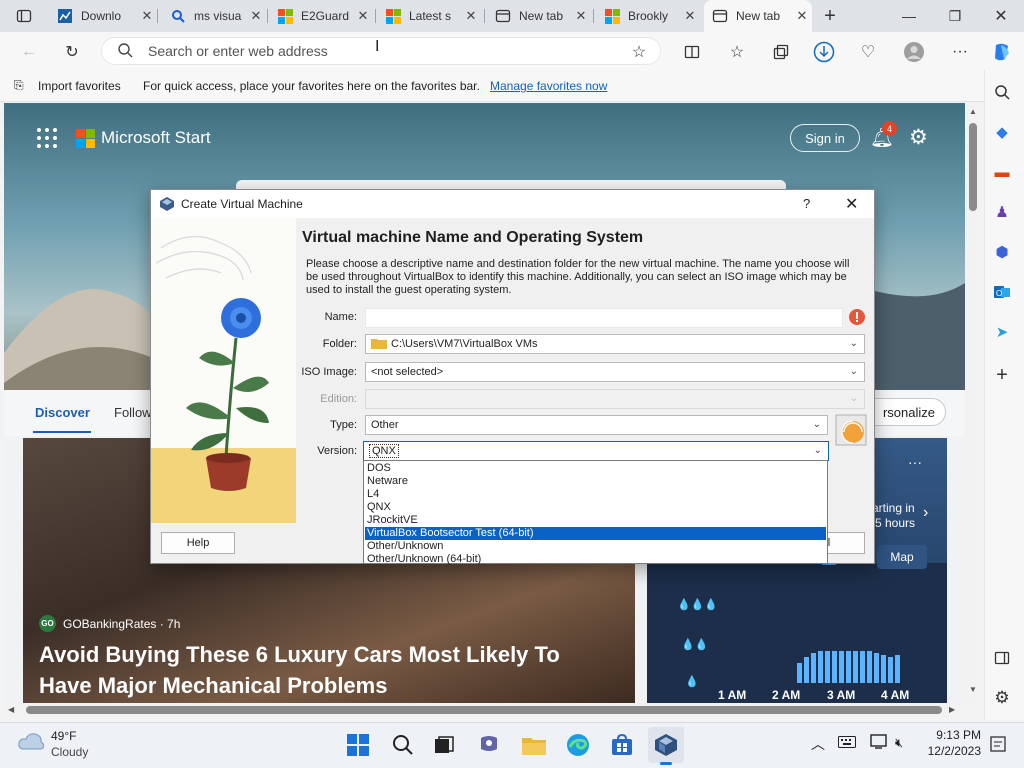 Image resolution: width=1024 pixels, height=768 pixels. What do you see at coordinates (198, 543) in the screenshot?
I see `help-button: Help` at bounding box center [198, 543].